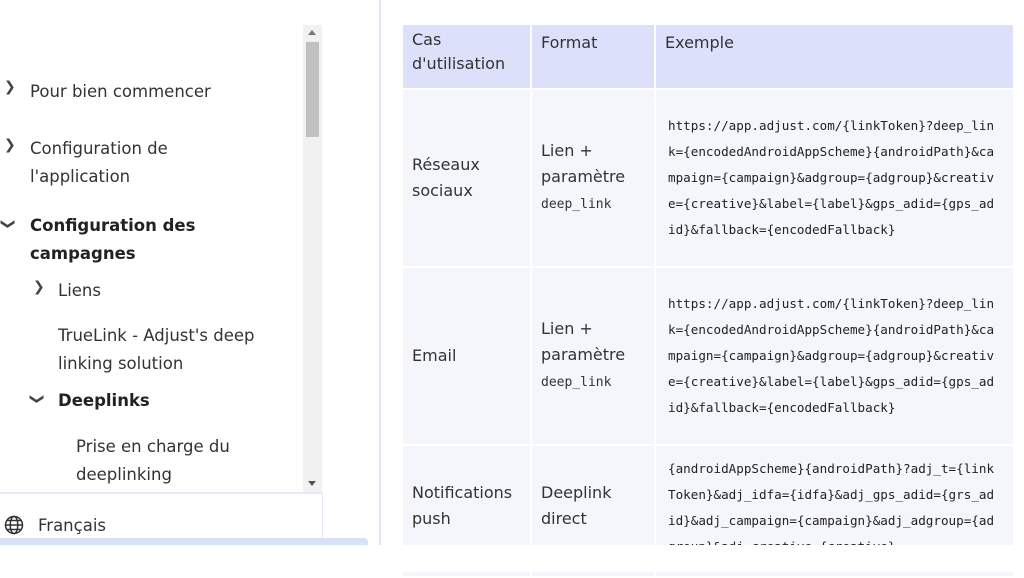 This screenshot has width=1024, height=578. Describe the element at coordinates (120, 240) in the screenshot. I see `nav-item-campaign-config: Configuration des campagnes` at that location.